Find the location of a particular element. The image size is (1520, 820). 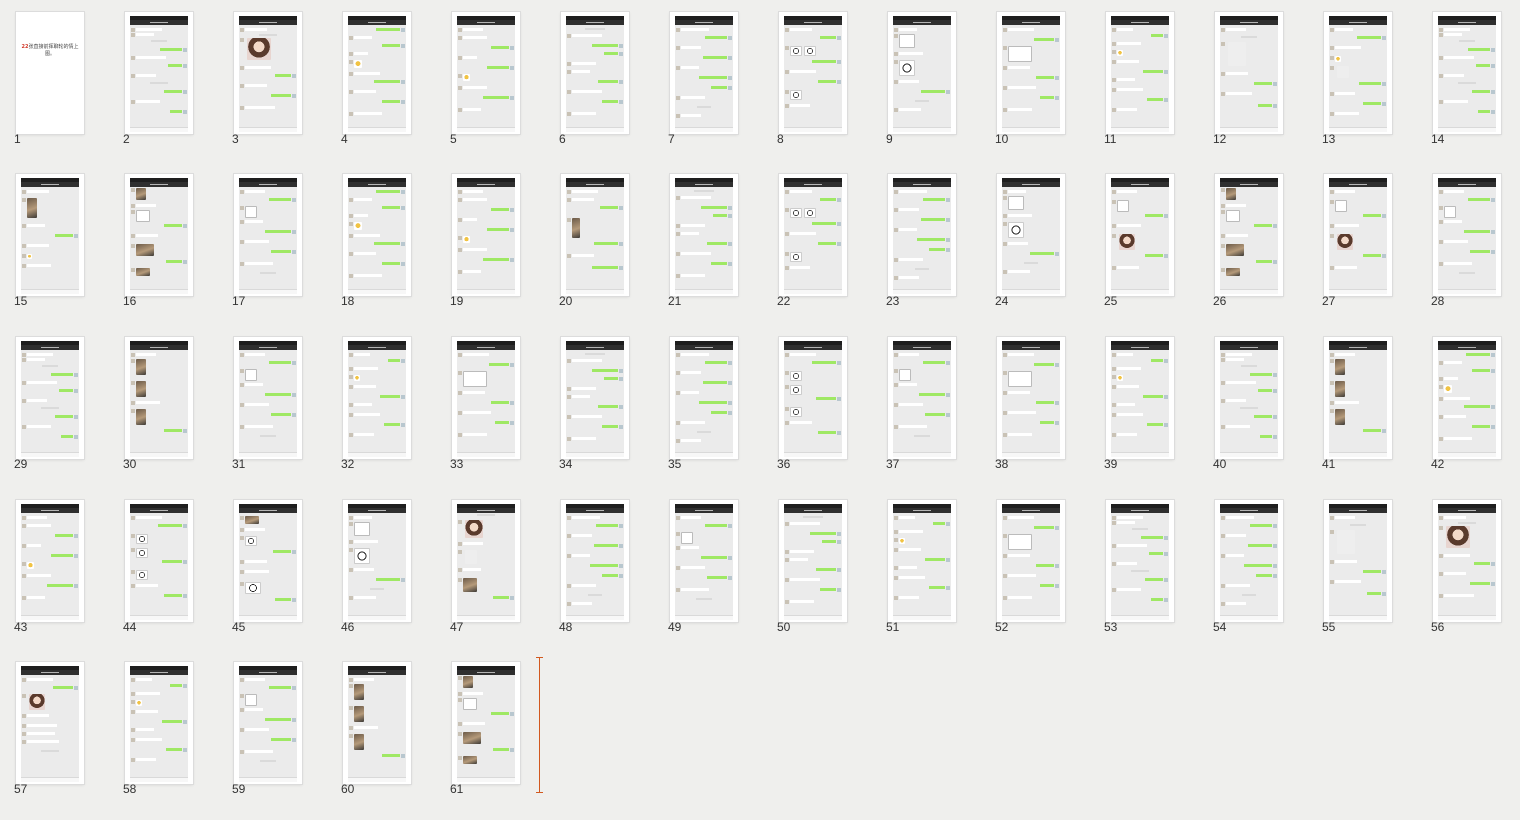

slide-thumbnail-15: 15 is located at coordinates (54, 235).